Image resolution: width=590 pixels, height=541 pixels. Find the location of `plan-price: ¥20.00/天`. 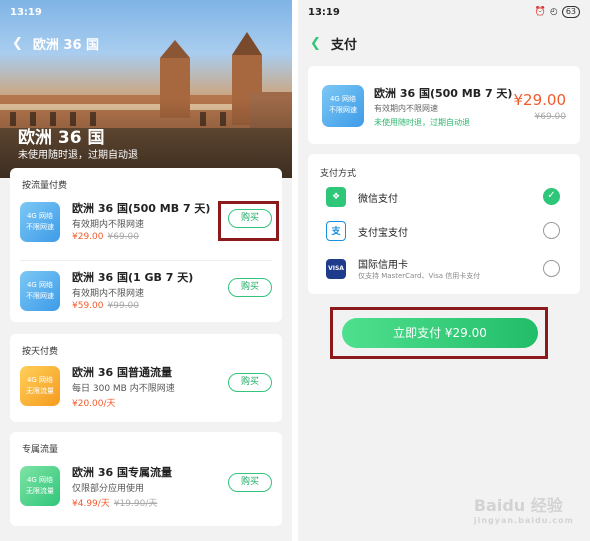

plan-price: ¥20.00/天 is located at coordinates (94, 404).